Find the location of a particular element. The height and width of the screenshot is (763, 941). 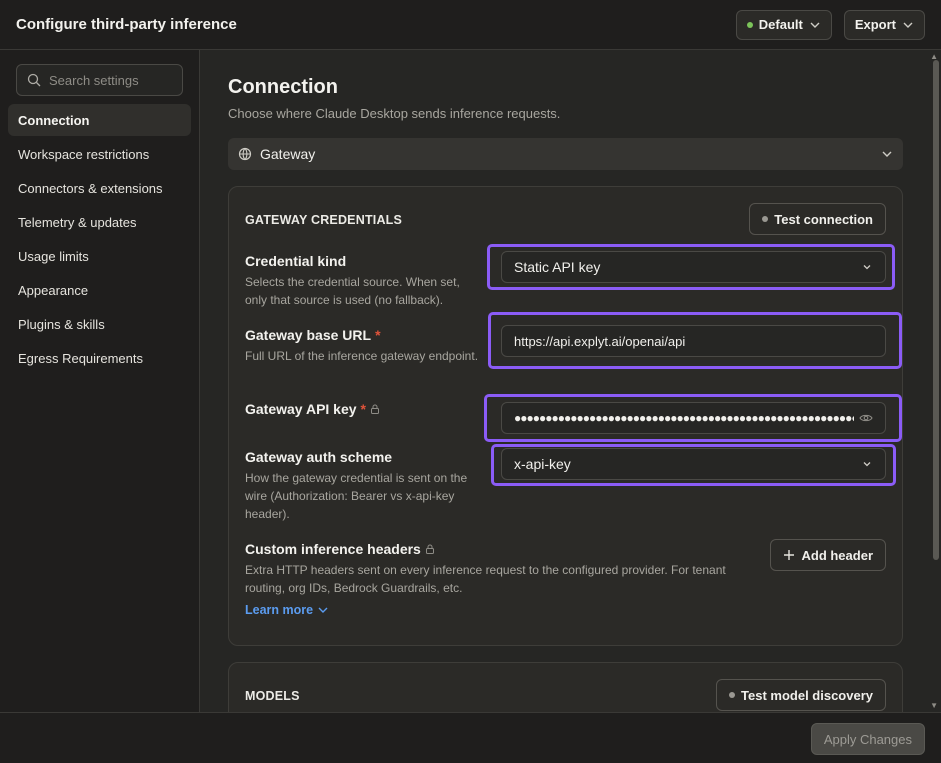

sidebar-item-telemetry-updates: Telemetry & updates is located at coordinates (99, 222).